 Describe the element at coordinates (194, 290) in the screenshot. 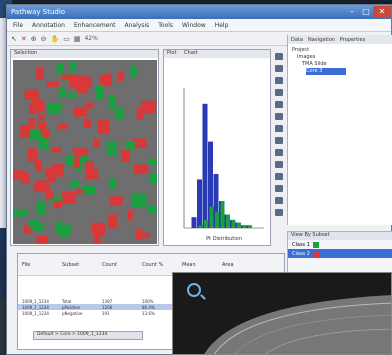

I see `magnifier-icon` at that location.